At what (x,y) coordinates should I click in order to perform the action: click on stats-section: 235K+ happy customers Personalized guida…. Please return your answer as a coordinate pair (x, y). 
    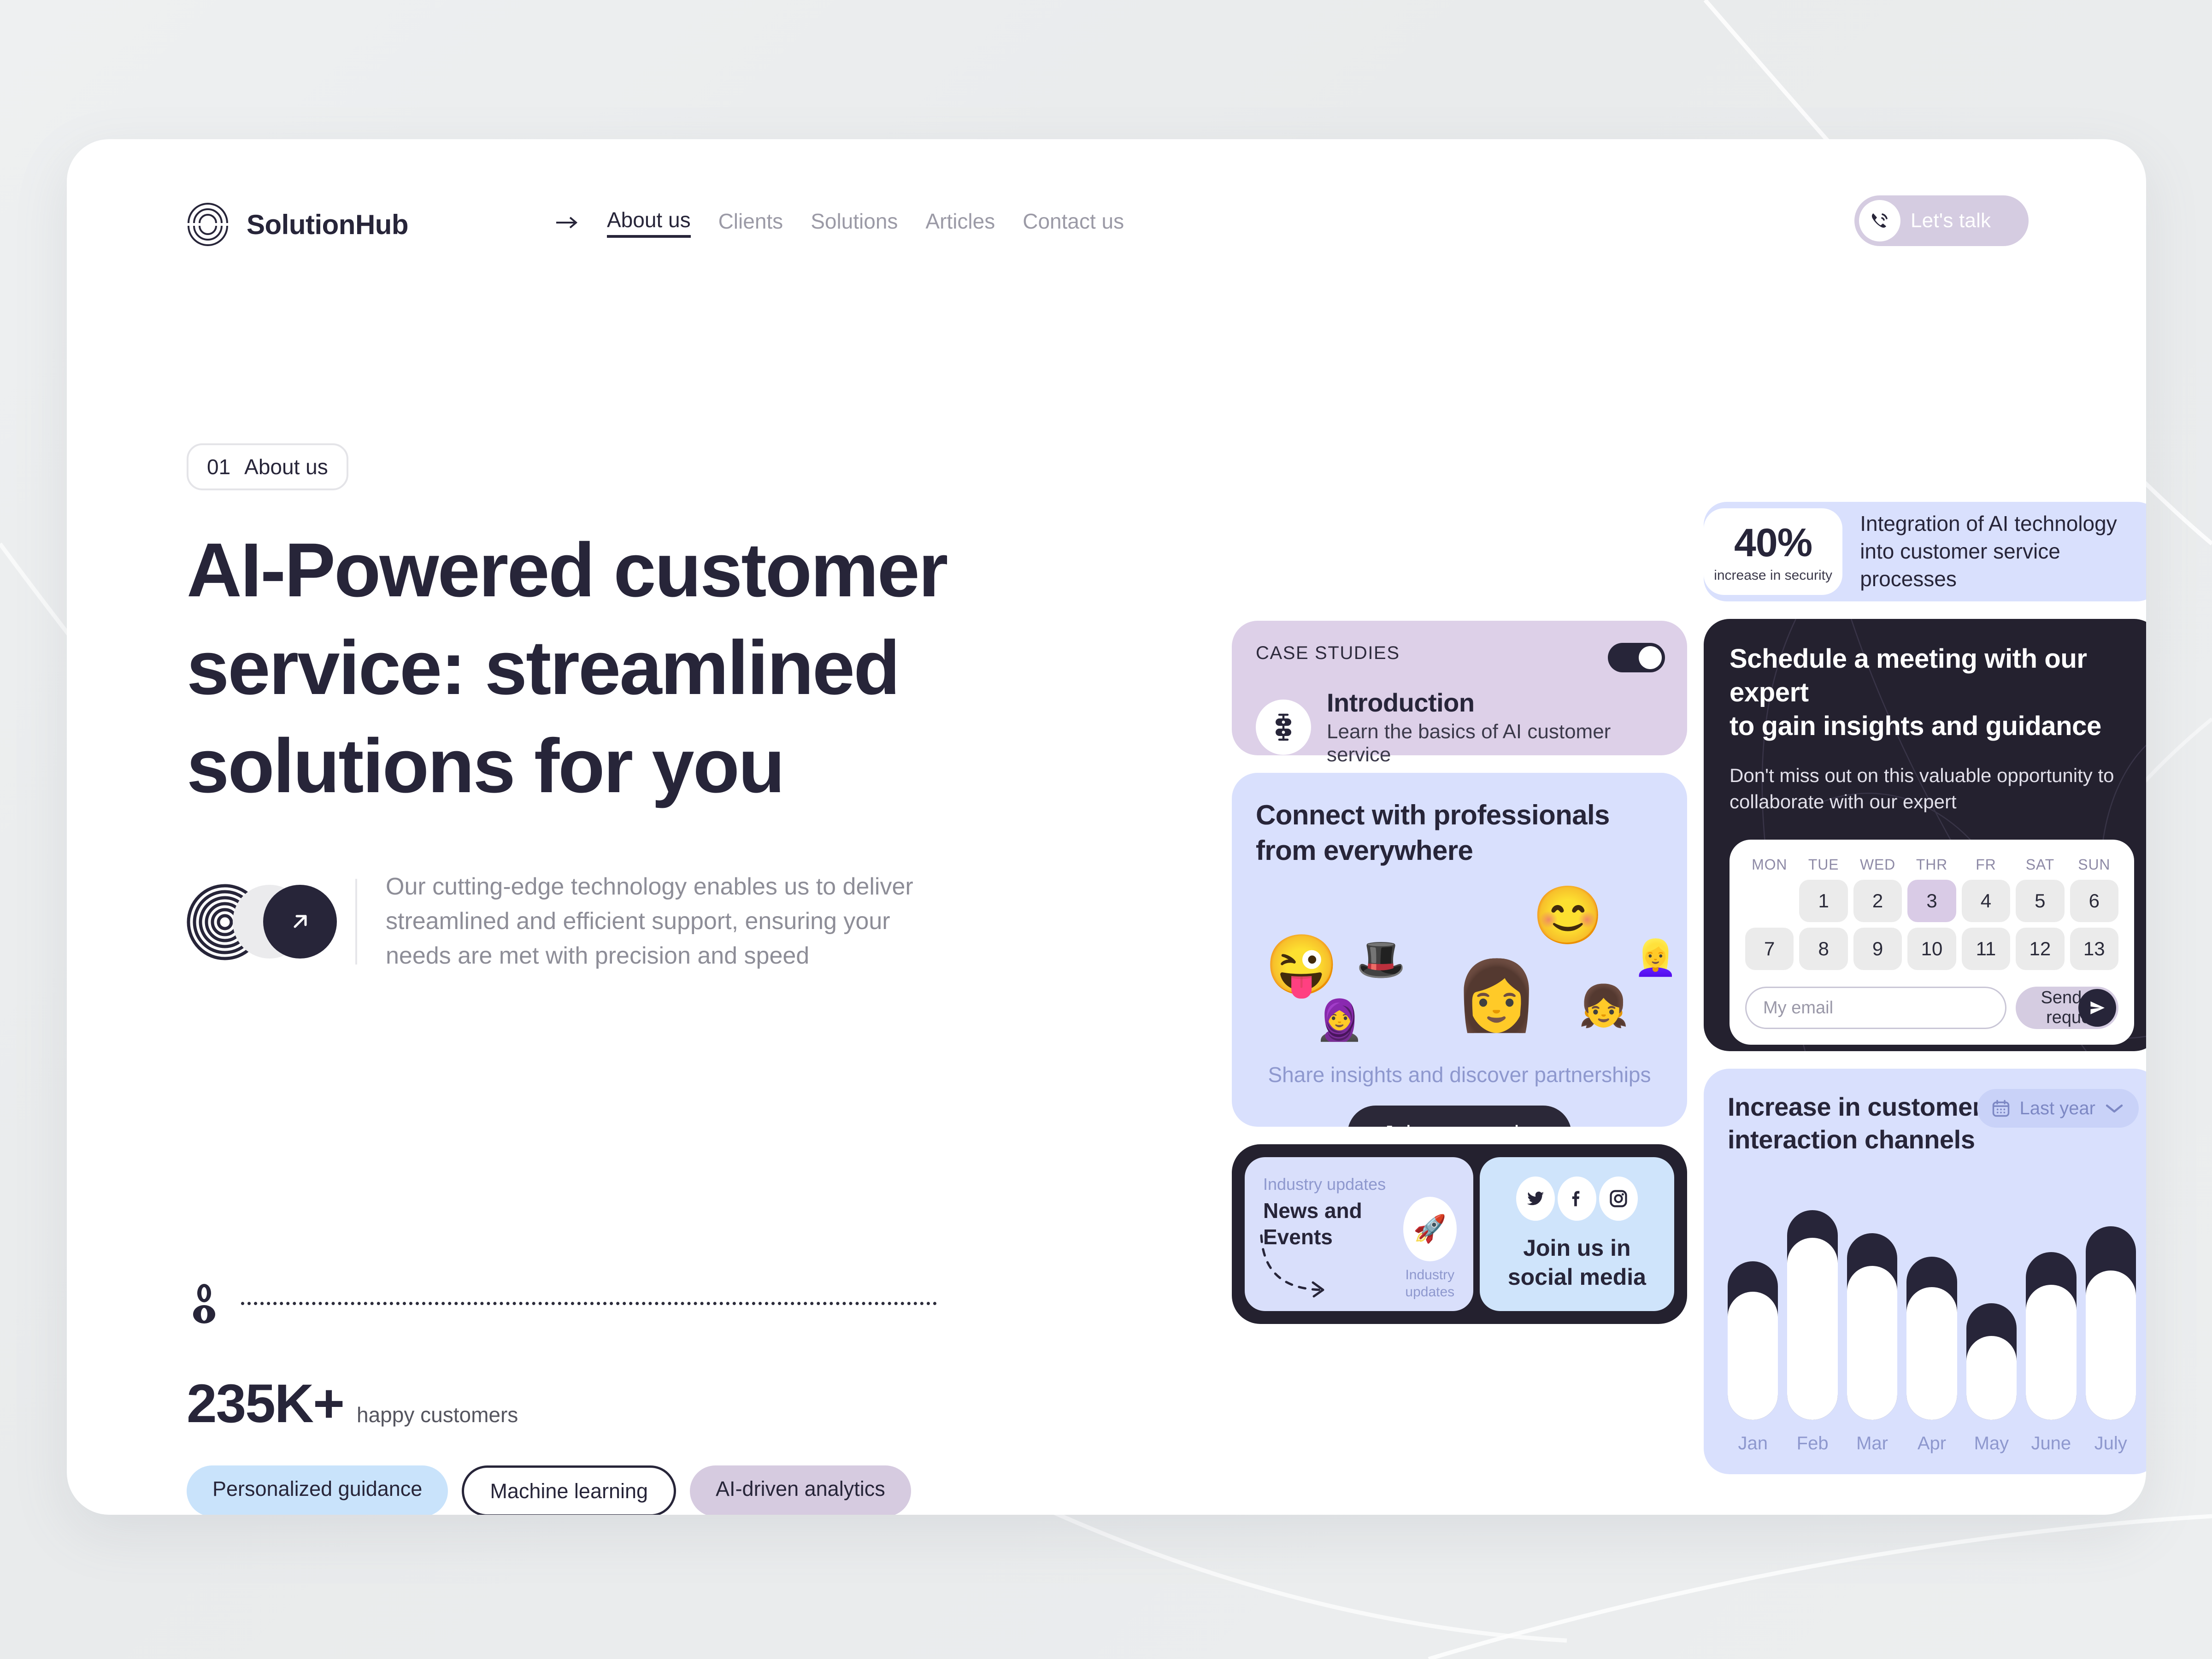
    Looking at the image, I should click on (647, 1398).